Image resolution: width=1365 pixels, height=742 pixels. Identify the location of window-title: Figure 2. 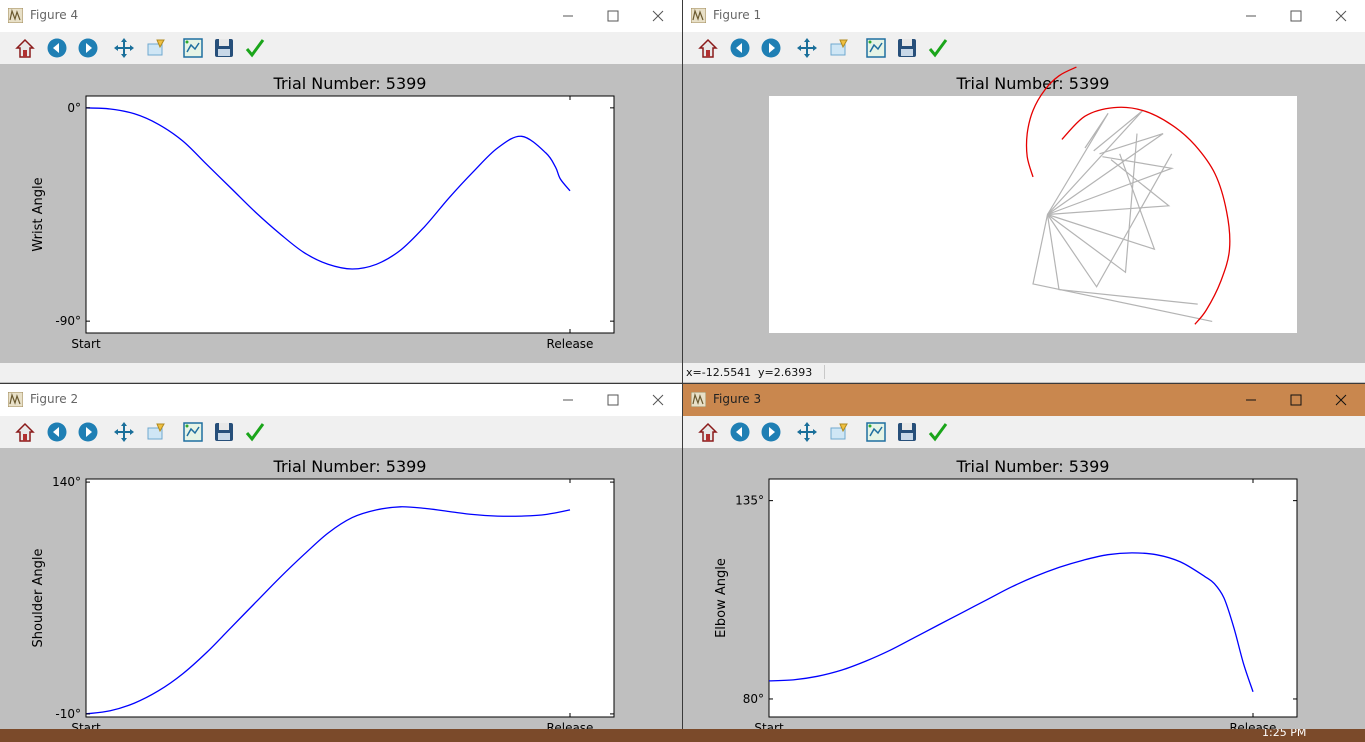
(54, 399).